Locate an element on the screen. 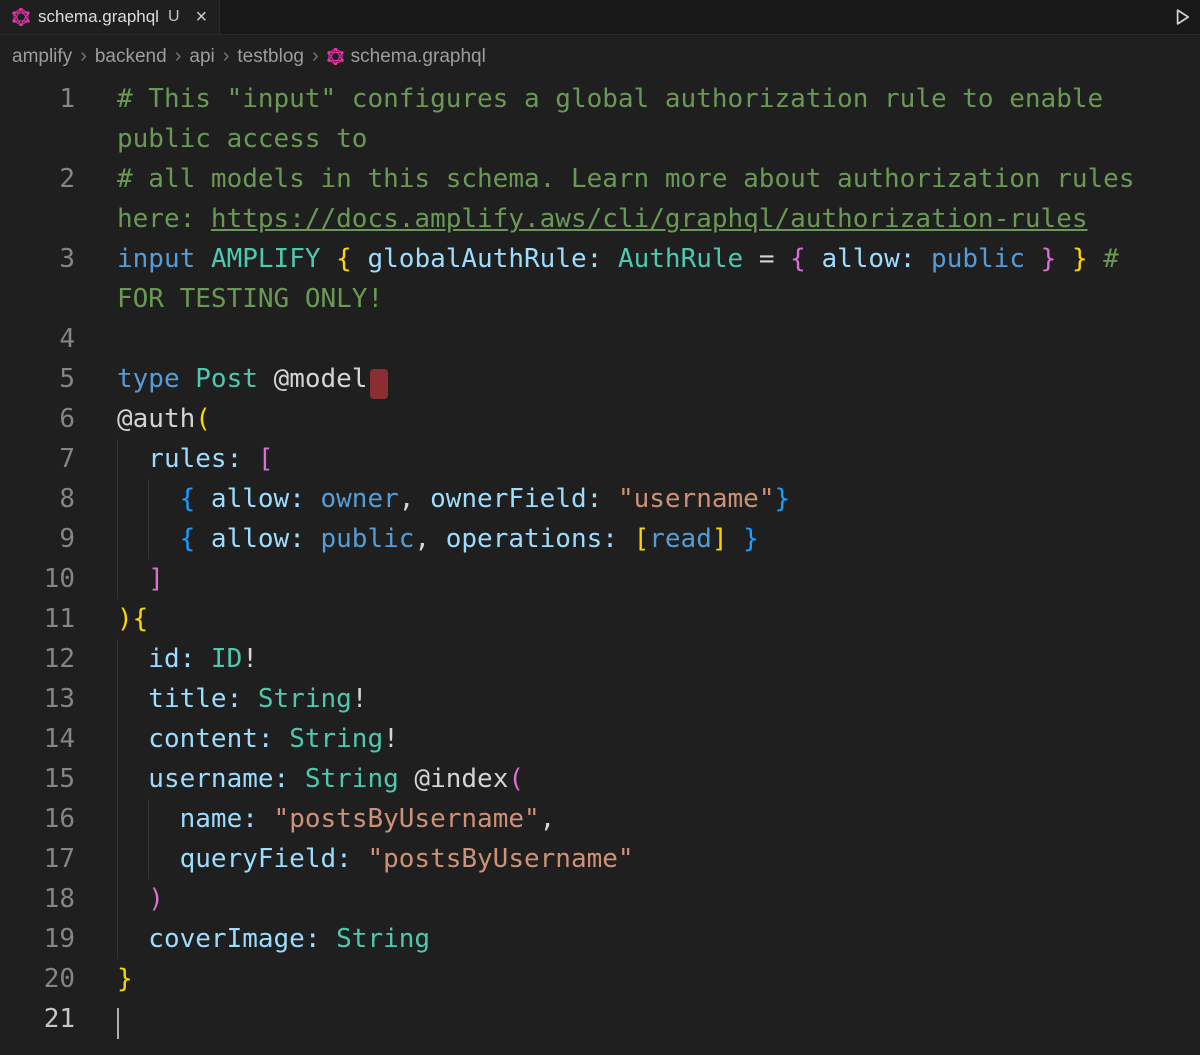 This screenshot has width=1200, height=1055. code-line: 18) is located at coordinates (600, 899).